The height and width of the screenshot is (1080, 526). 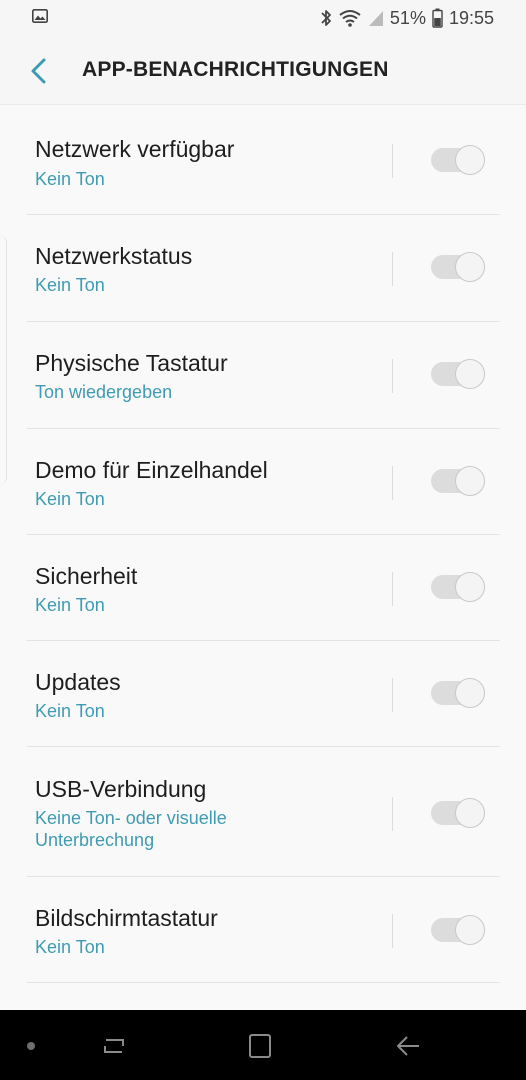 I want to click on bluetooth-icon, so click(x=326, y=18).